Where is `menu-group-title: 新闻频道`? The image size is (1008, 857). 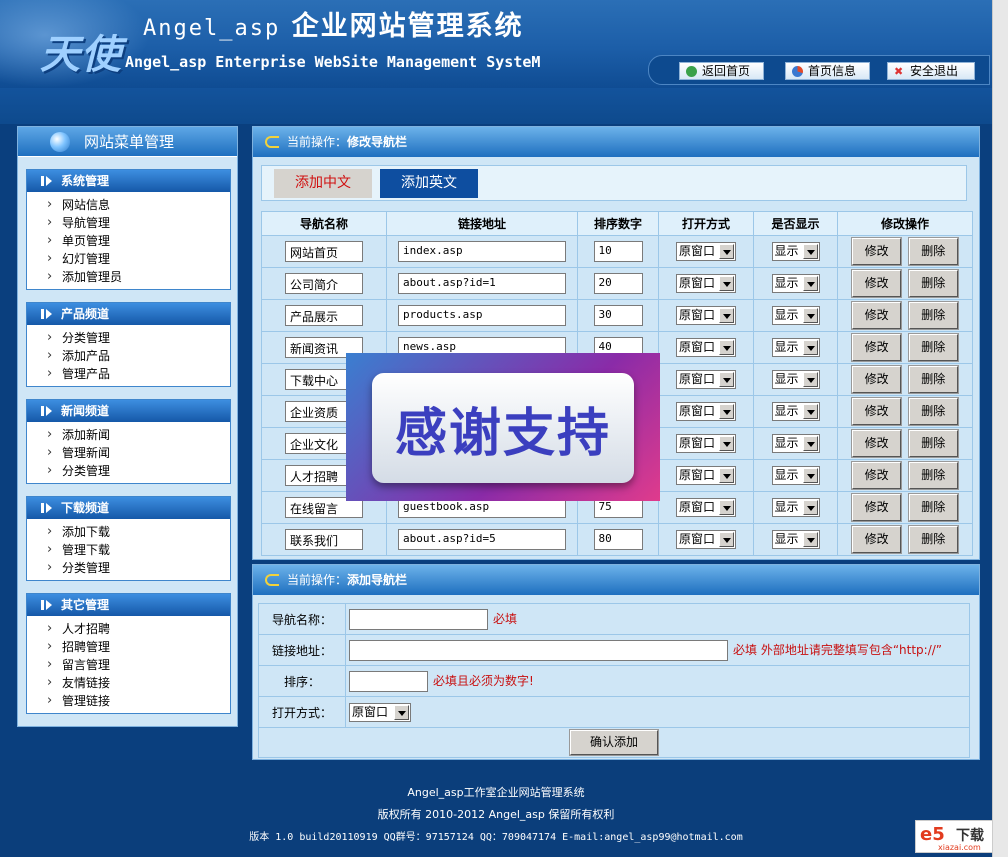 menu-group-title: 新闻频道 is located at coordinates (128, 411).